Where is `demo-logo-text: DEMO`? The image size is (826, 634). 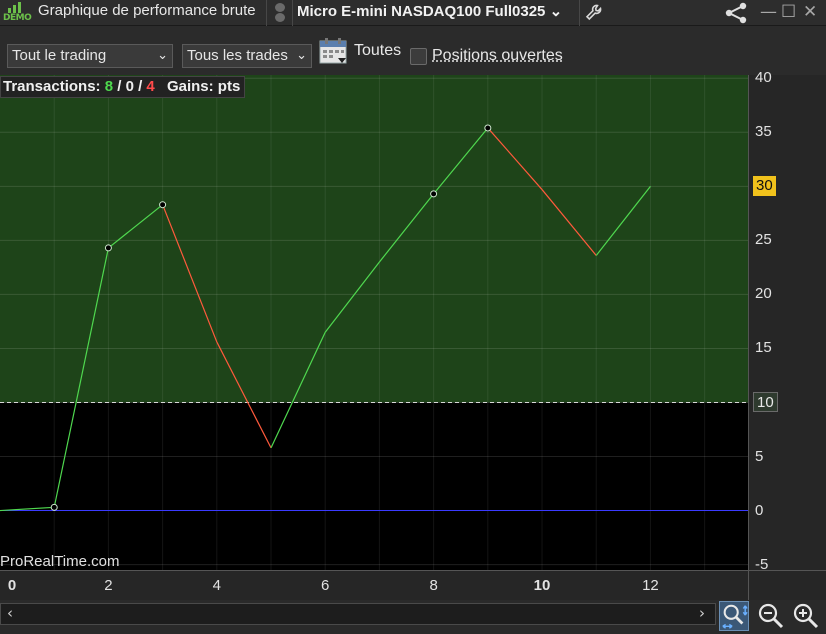
demo-logo-text: DEMO is located at coordinates (17, 18).